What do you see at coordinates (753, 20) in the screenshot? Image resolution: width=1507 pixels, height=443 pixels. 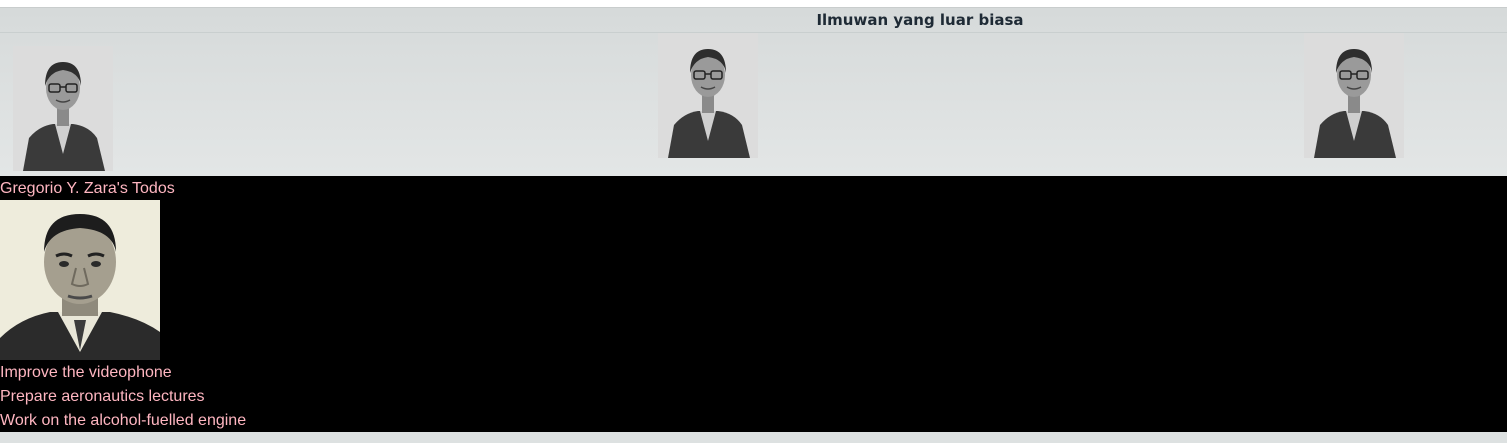 I see `gallery-title: Ilmuwan yang luar biasa` at bounding box center [753, 20].